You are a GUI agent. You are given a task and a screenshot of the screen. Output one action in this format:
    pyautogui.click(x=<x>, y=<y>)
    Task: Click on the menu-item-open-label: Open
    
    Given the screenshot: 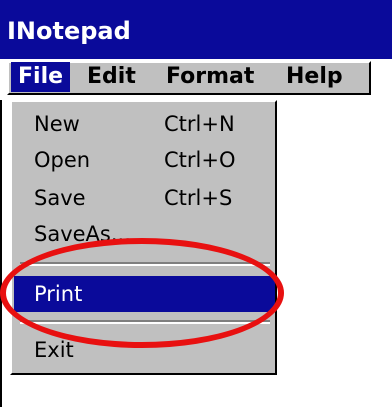 What is the action you would take?
    pyautogui.click(x=62, y=160)
    